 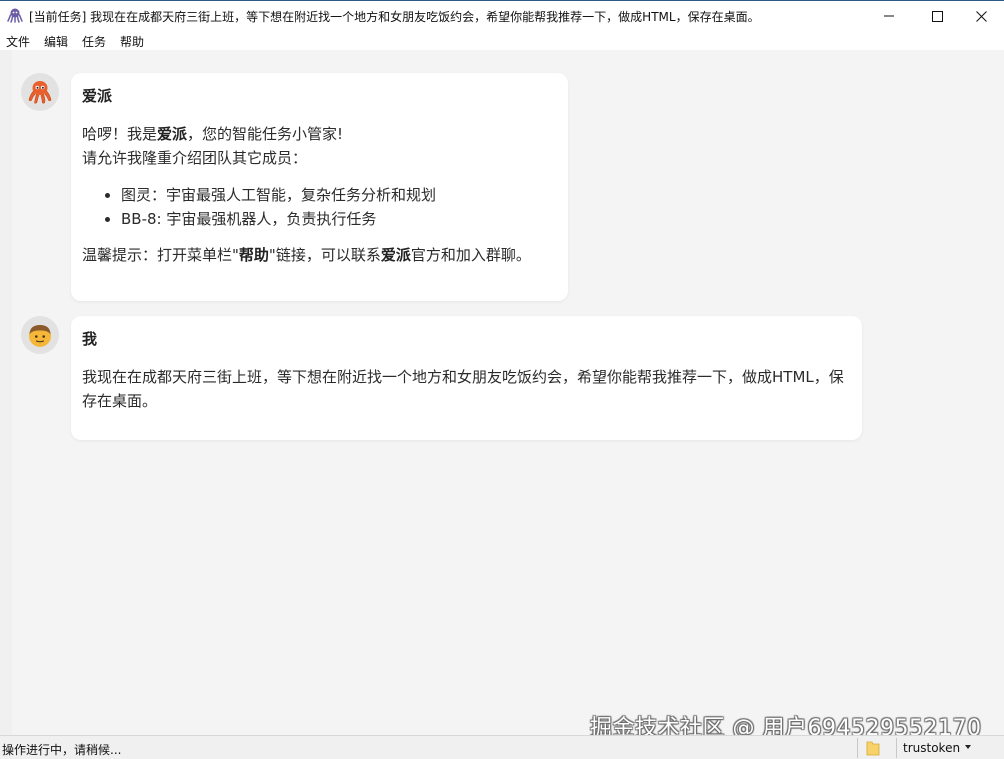 I want to click on assistant-greeting: 哈啰！我是爱派，您的智能任务小管家!, so click(x=319, y=134).